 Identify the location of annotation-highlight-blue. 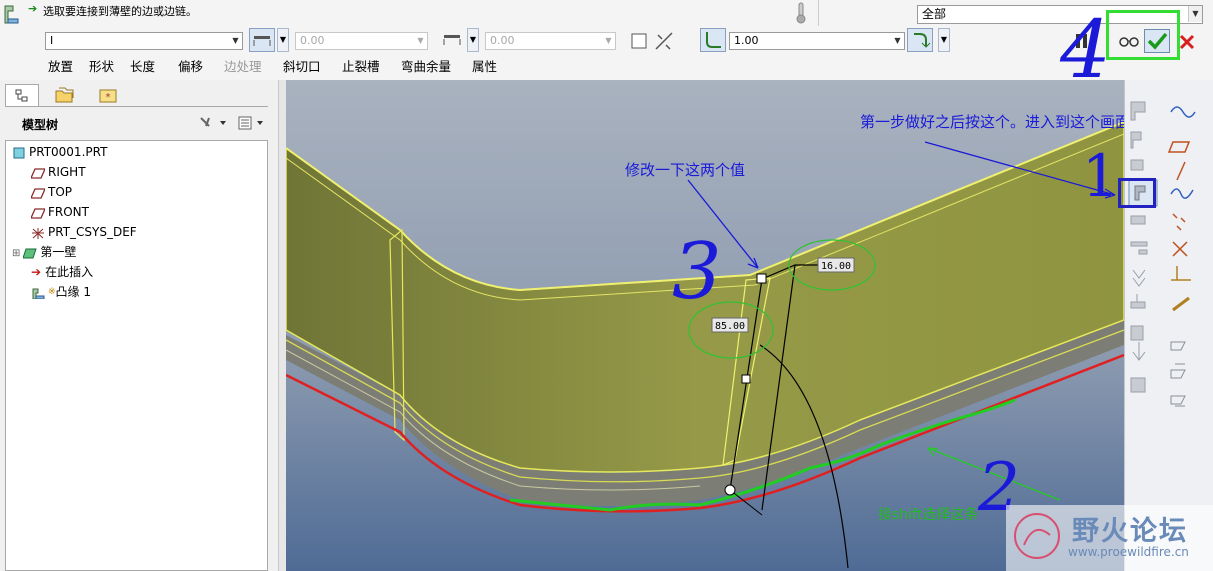
(1137, 193).